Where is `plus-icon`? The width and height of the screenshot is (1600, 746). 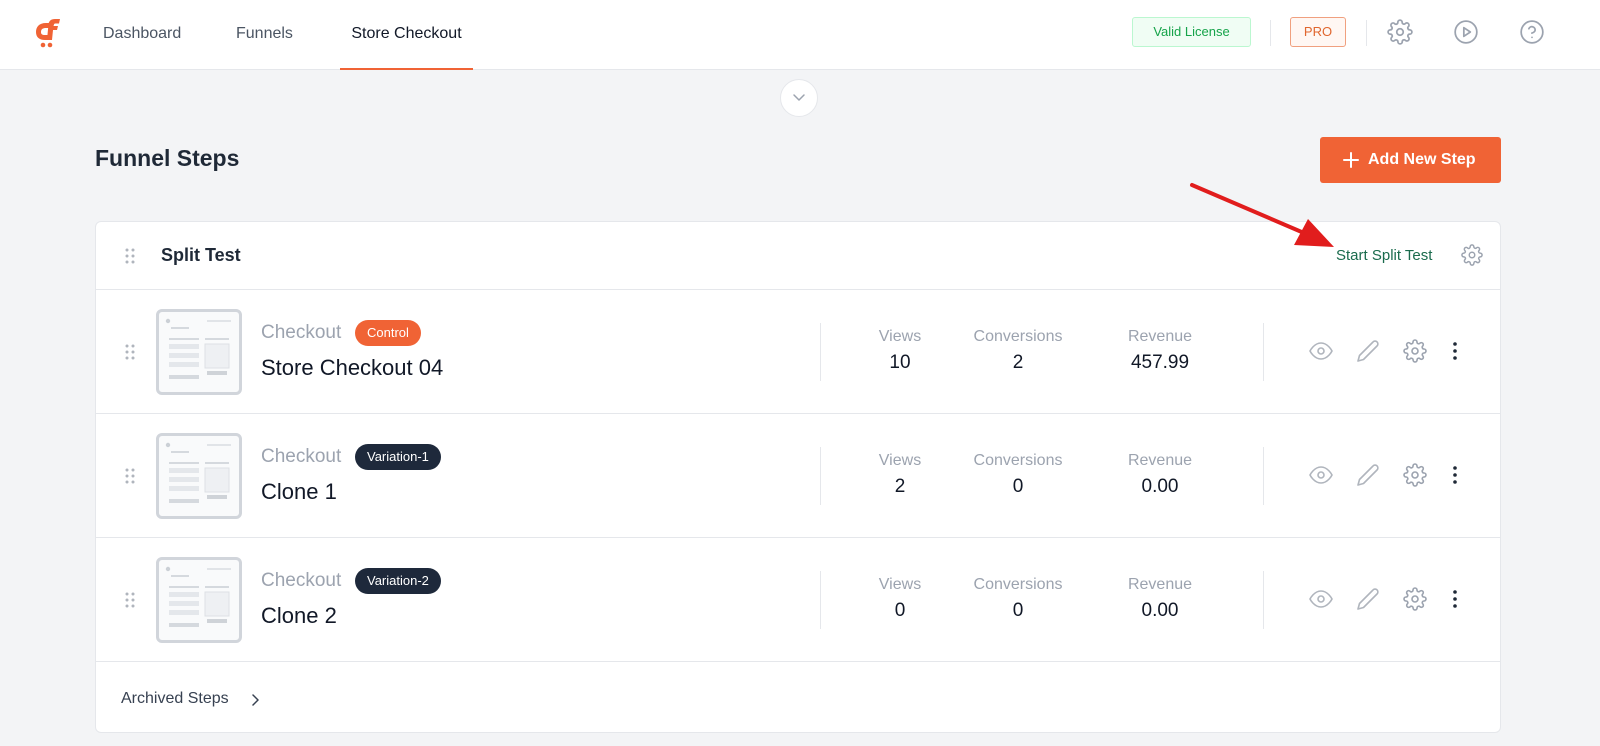
plus-icon is located at coordinates (1351, 160).